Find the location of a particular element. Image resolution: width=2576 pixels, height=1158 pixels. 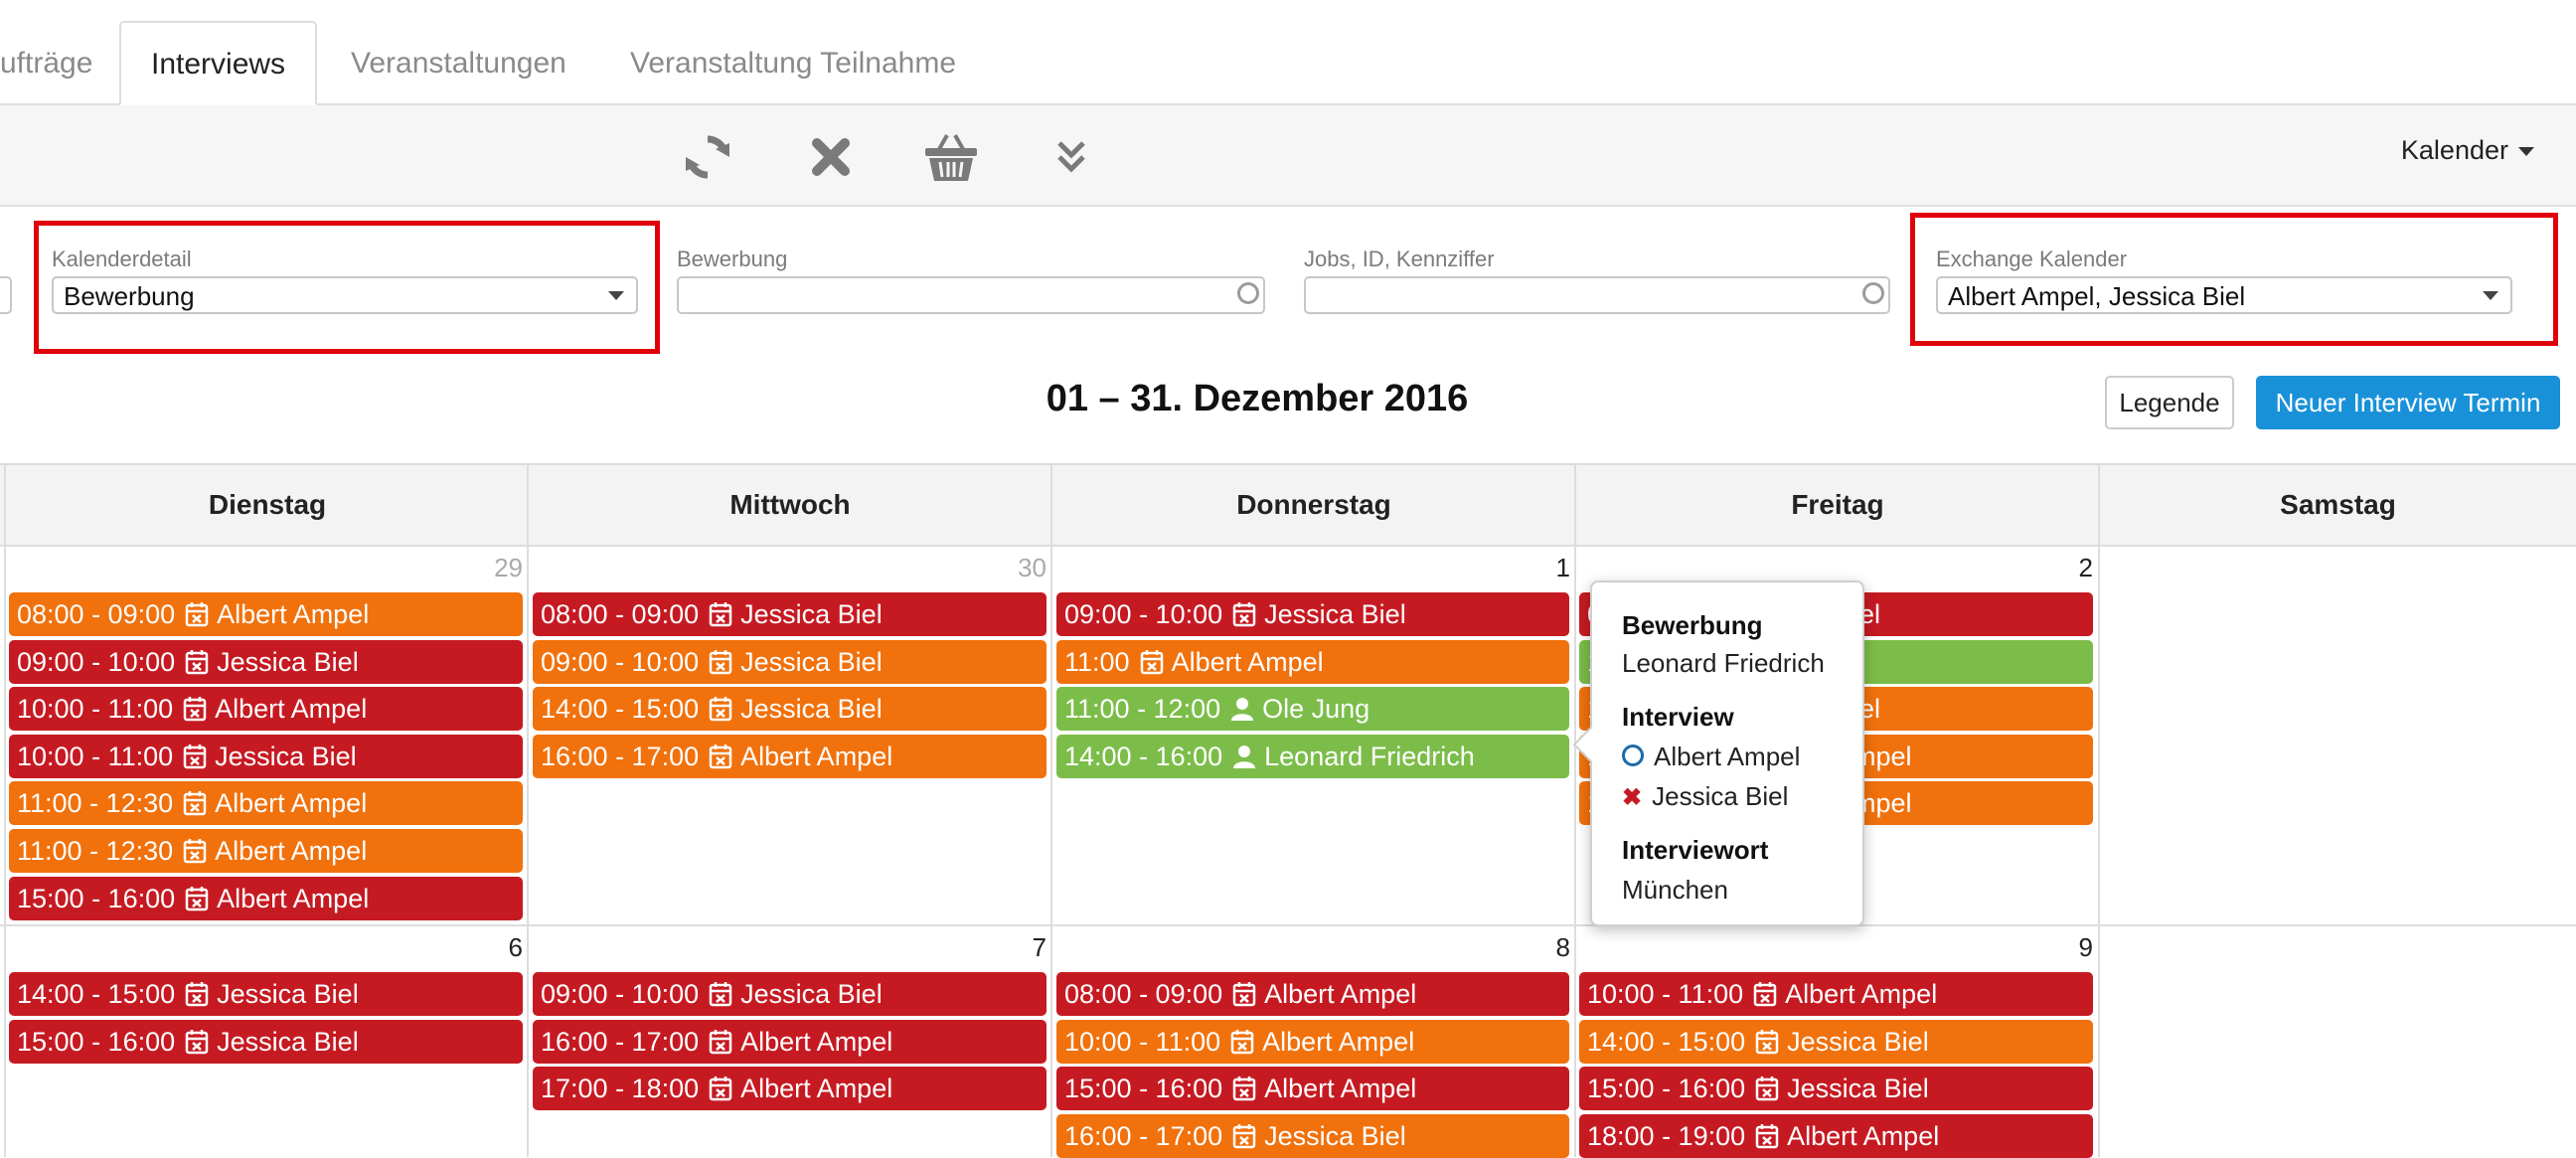

day-number: 9 is located at coordinates (2063, 947).